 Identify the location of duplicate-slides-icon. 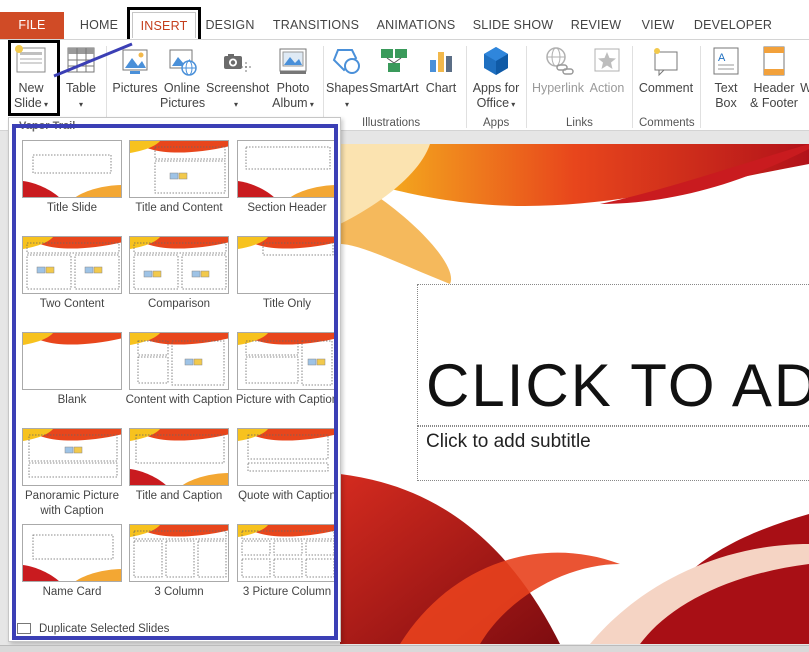
(24, 629).